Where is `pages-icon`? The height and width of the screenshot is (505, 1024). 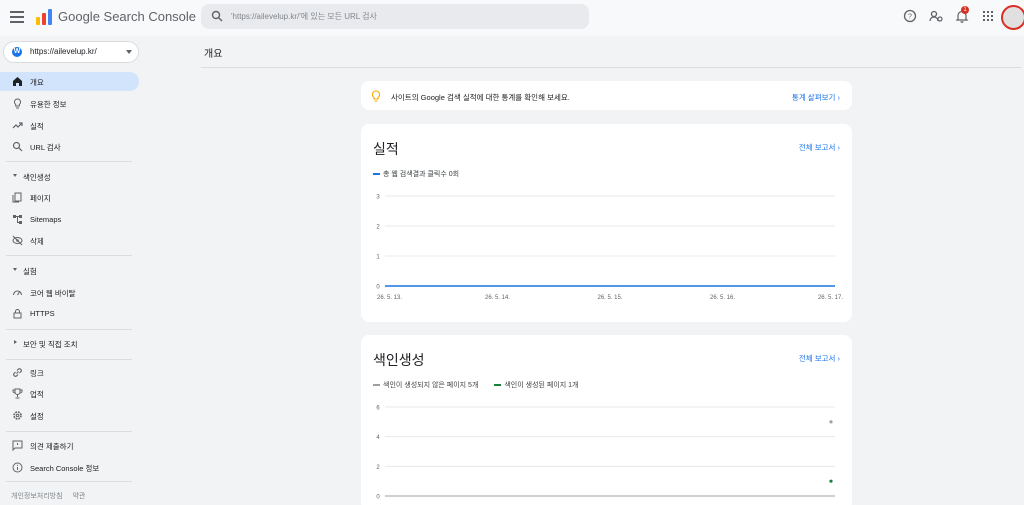 pages-icon is located at coordinates (17, 197).